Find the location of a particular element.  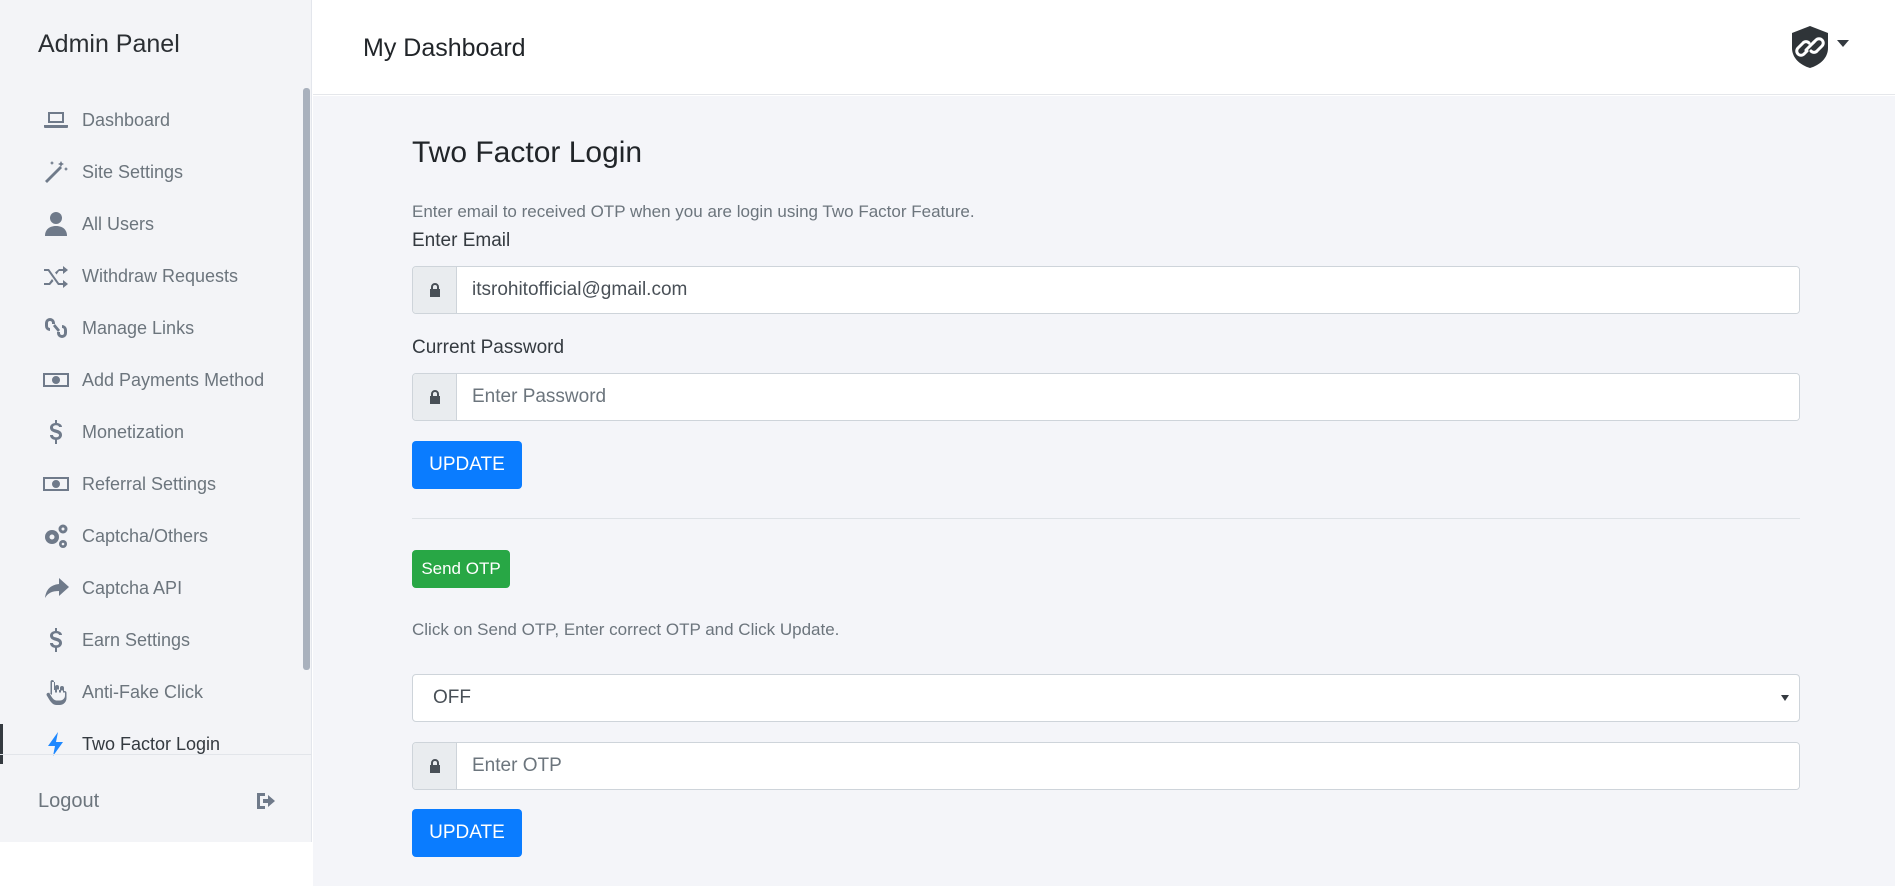

select-value: OFF is located at coordinates (452, 697).